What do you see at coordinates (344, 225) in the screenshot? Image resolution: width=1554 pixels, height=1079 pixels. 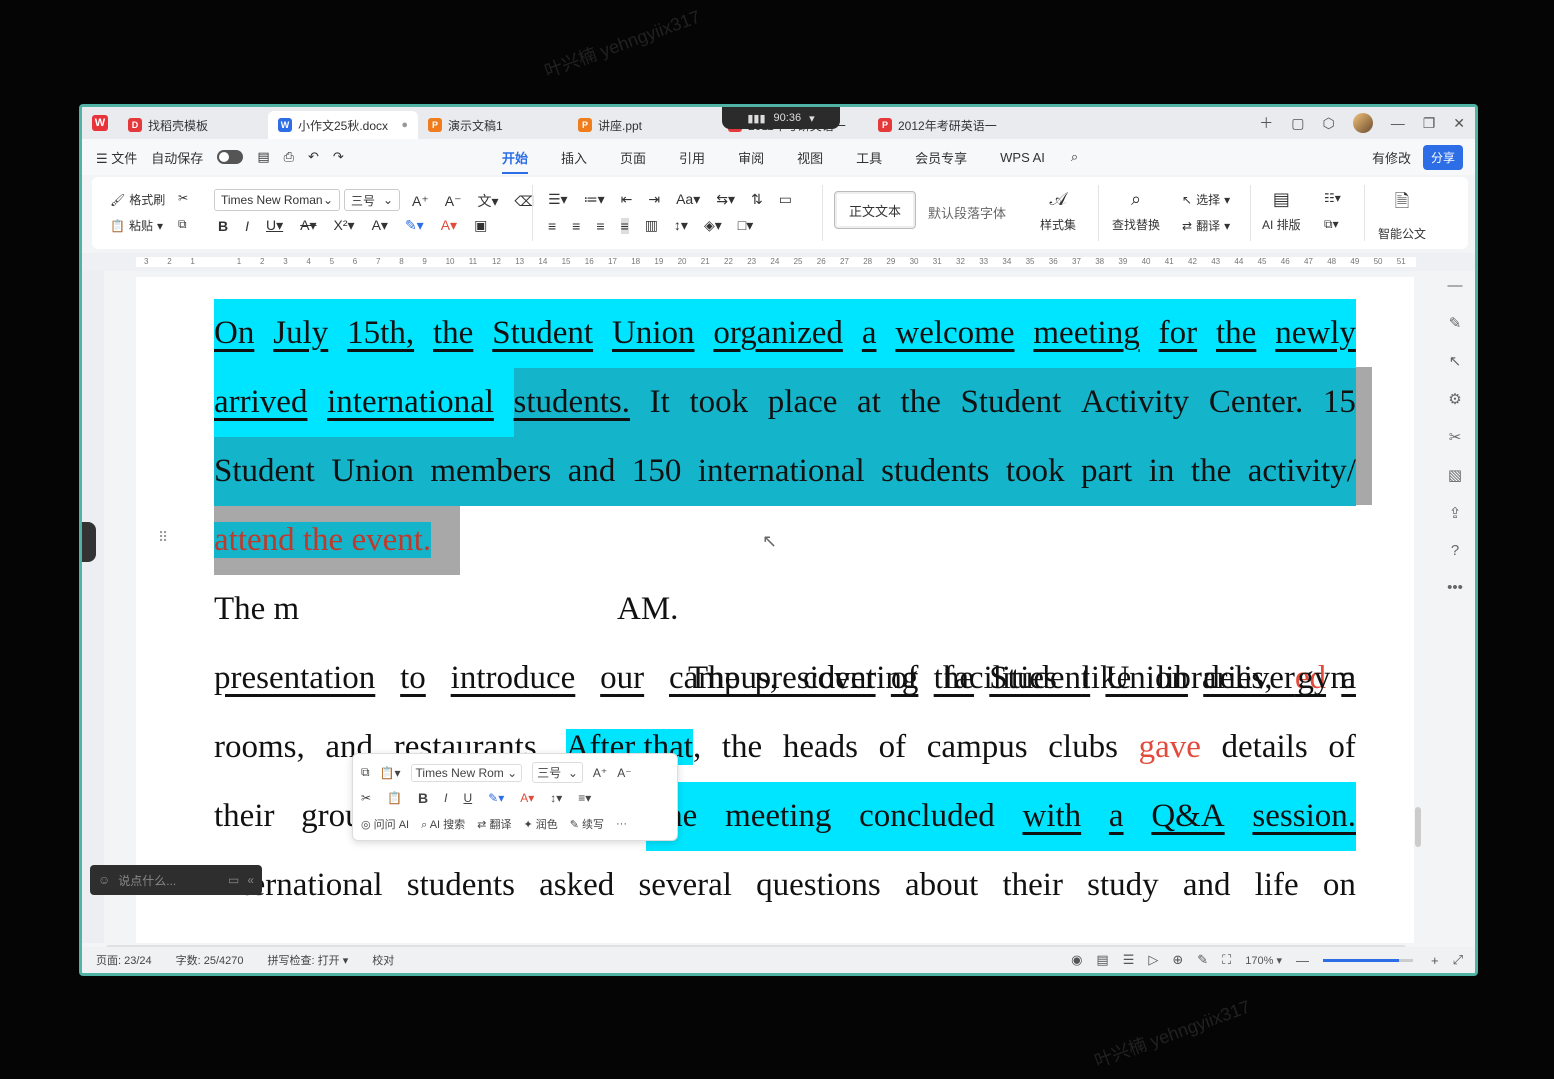 I see `superscript-icon: X²▾` at bounding box center [344, 225].